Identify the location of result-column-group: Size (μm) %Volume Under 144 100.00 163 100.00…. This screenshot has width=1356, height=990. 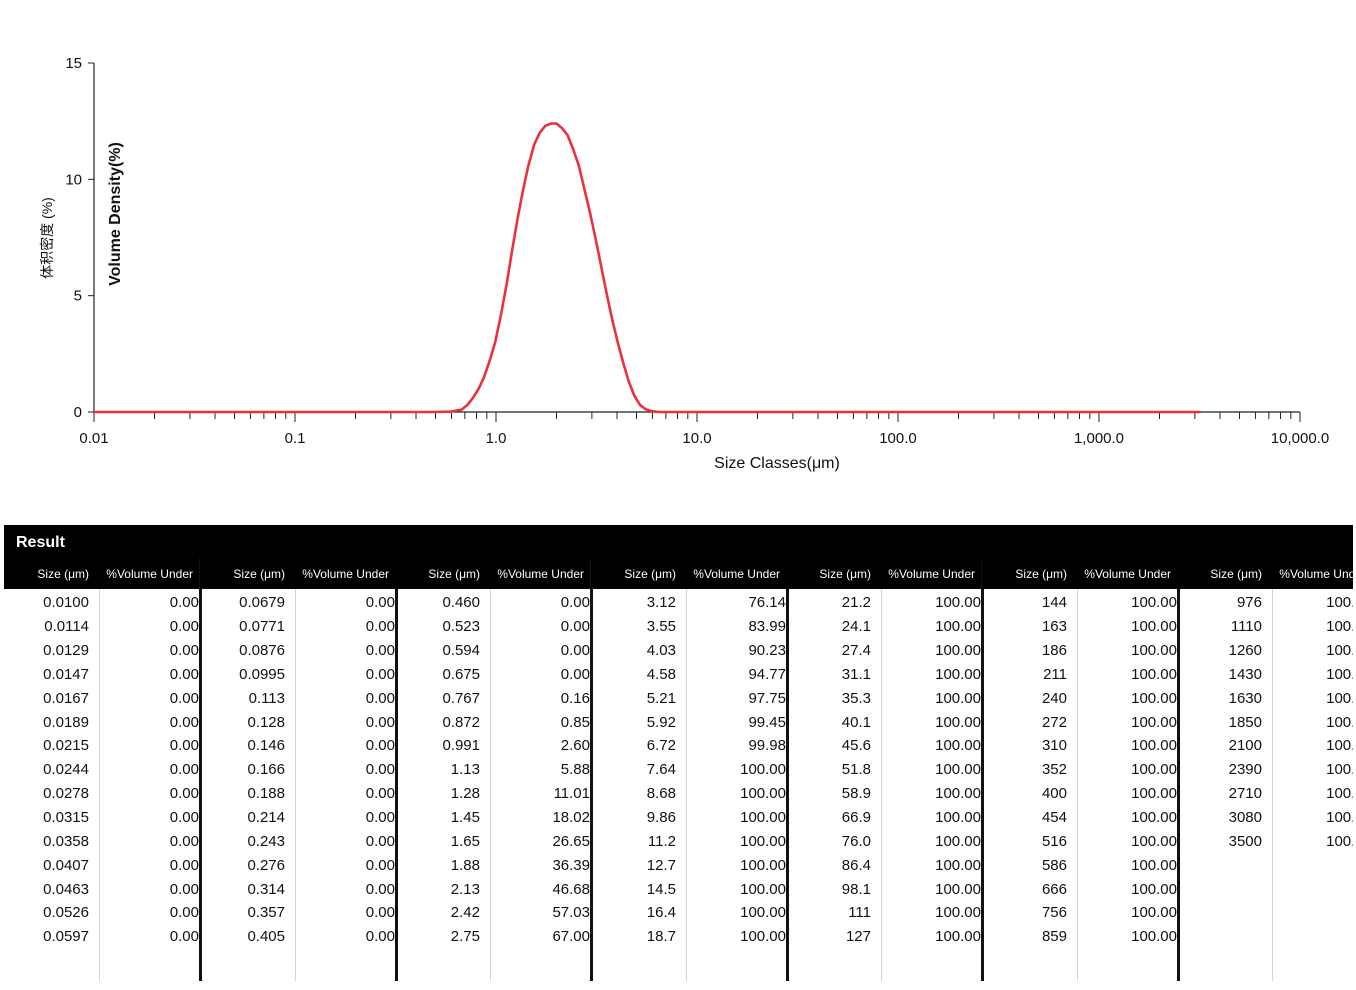
(1081, 769).